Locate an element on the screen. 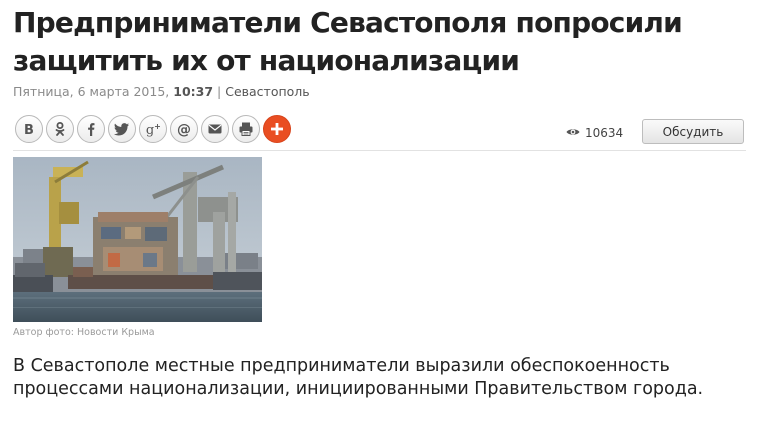 The height and width of the screenshot is (427, 757). at-icon: @ is located at coordinates (184, 129).